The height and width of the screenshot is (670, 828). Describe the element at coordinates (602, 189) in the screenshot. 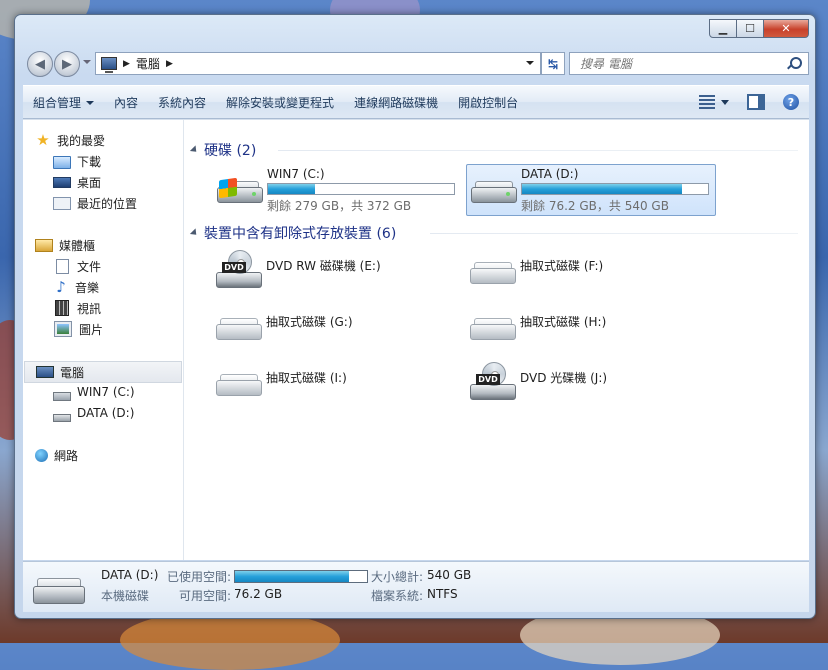

I see `drive-usage-fill` at that location.